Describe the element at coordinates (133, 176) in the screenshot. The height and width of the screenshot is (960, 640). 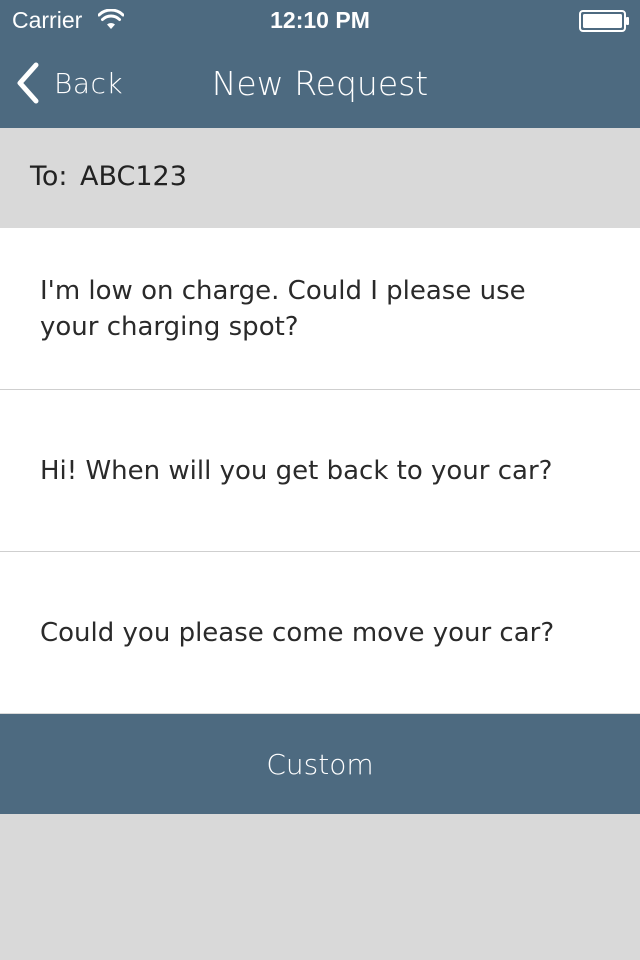
I see `recipient-value: ABC123` at that location.